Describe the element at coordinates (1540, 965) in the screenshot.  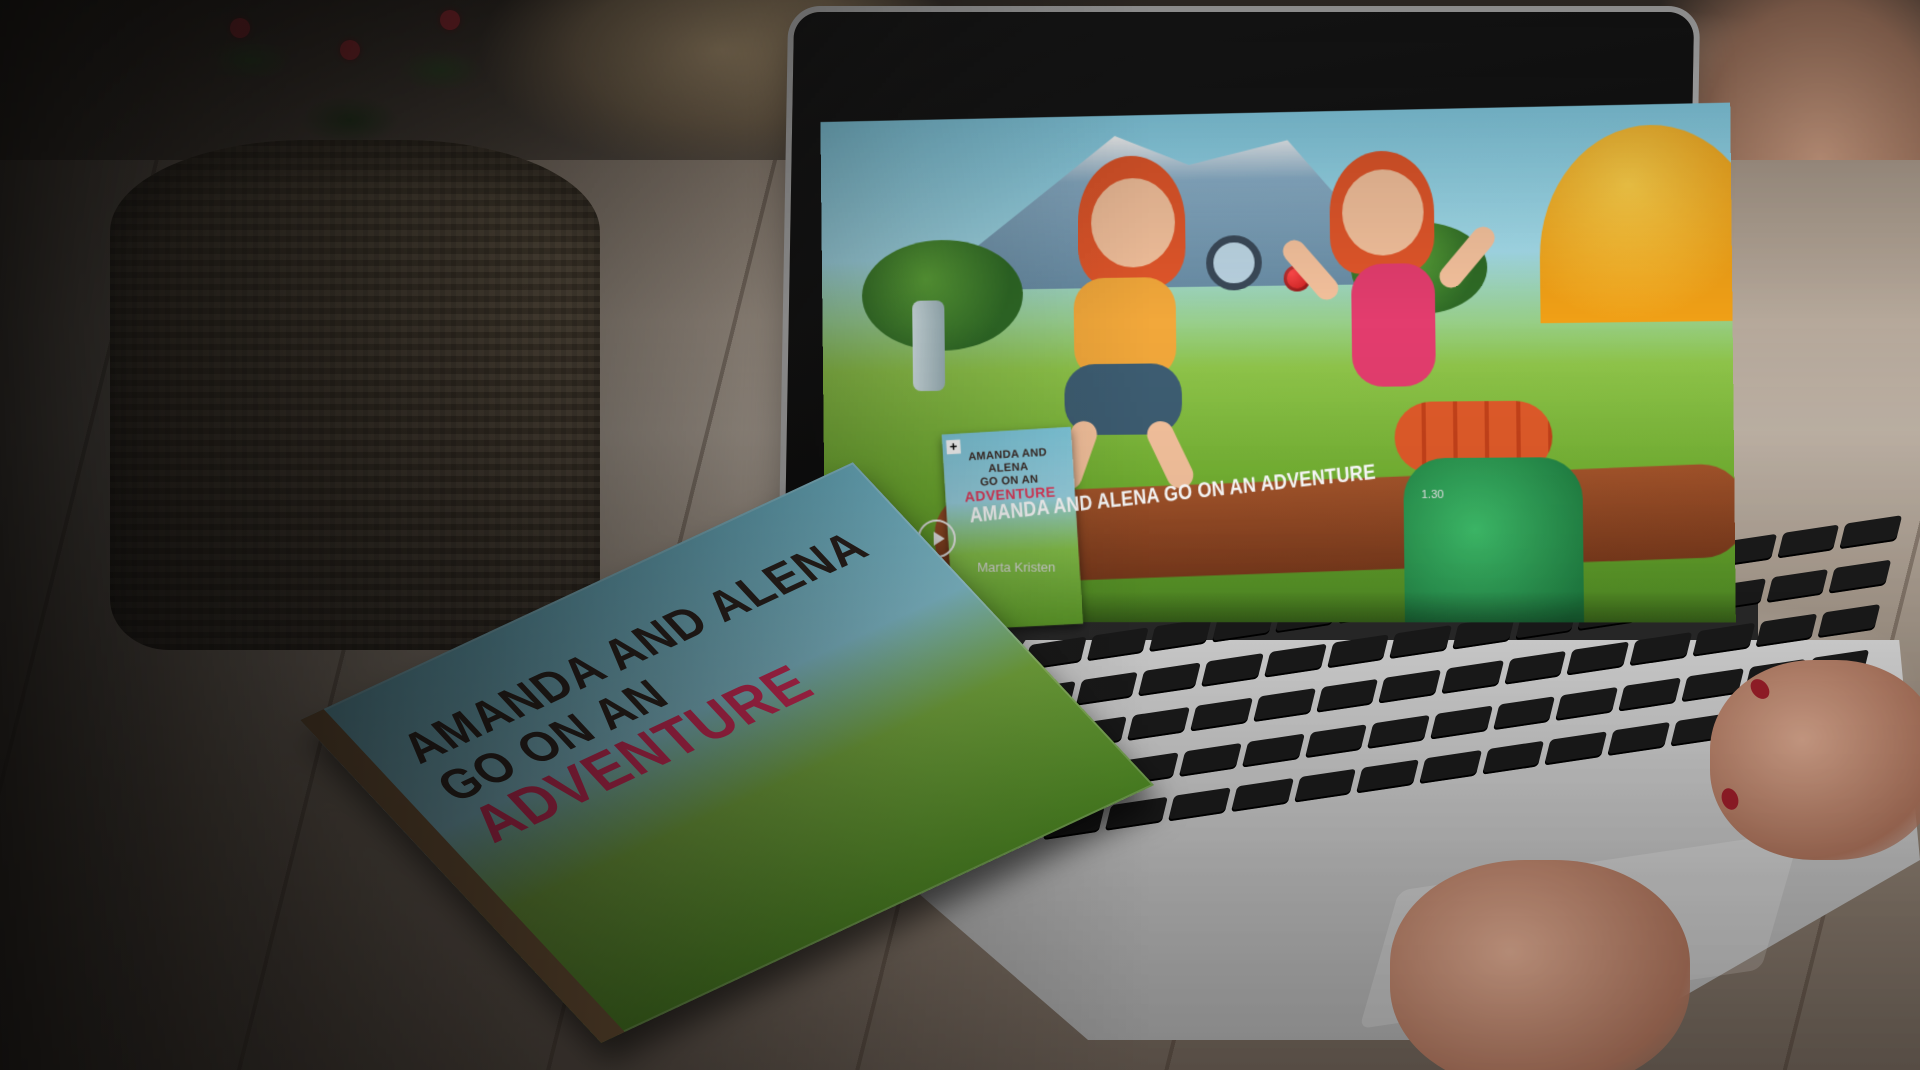
I see `left-hand` at that location.